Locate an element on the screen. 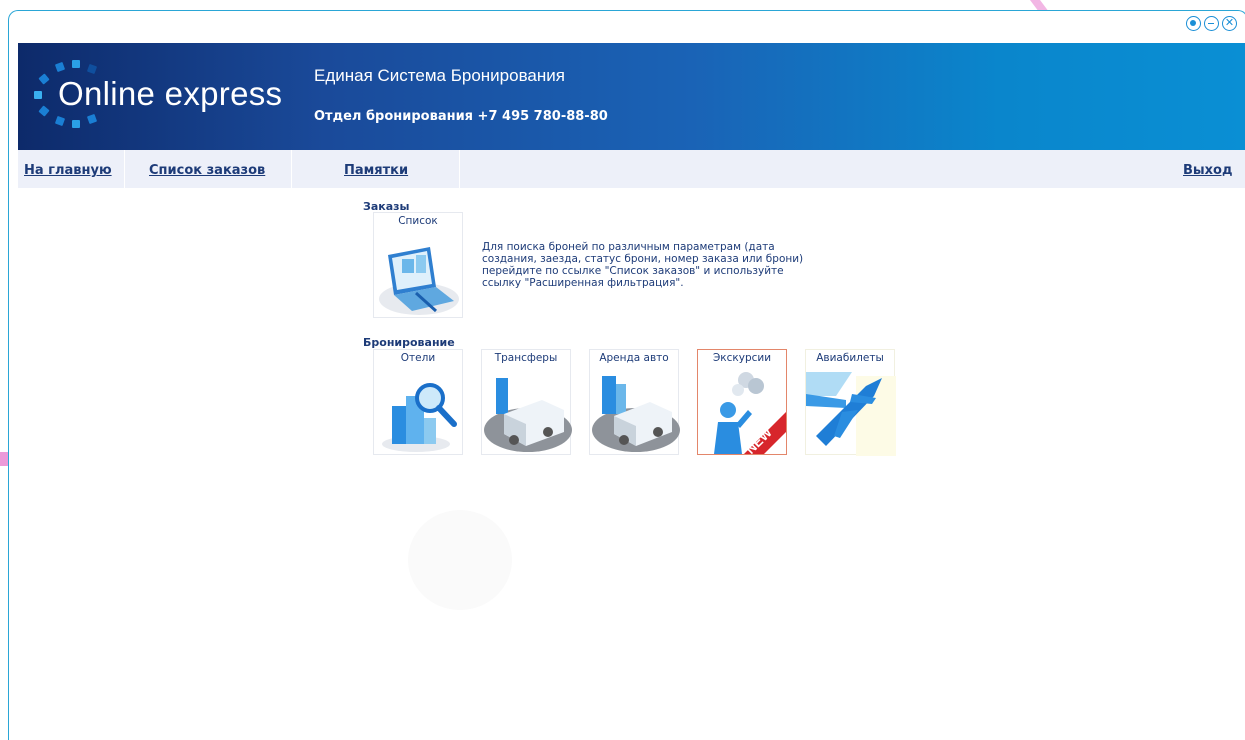 The height and width of the screenshot is (740, 1245). hotel-search-icon is located at coordinates (419, 417).